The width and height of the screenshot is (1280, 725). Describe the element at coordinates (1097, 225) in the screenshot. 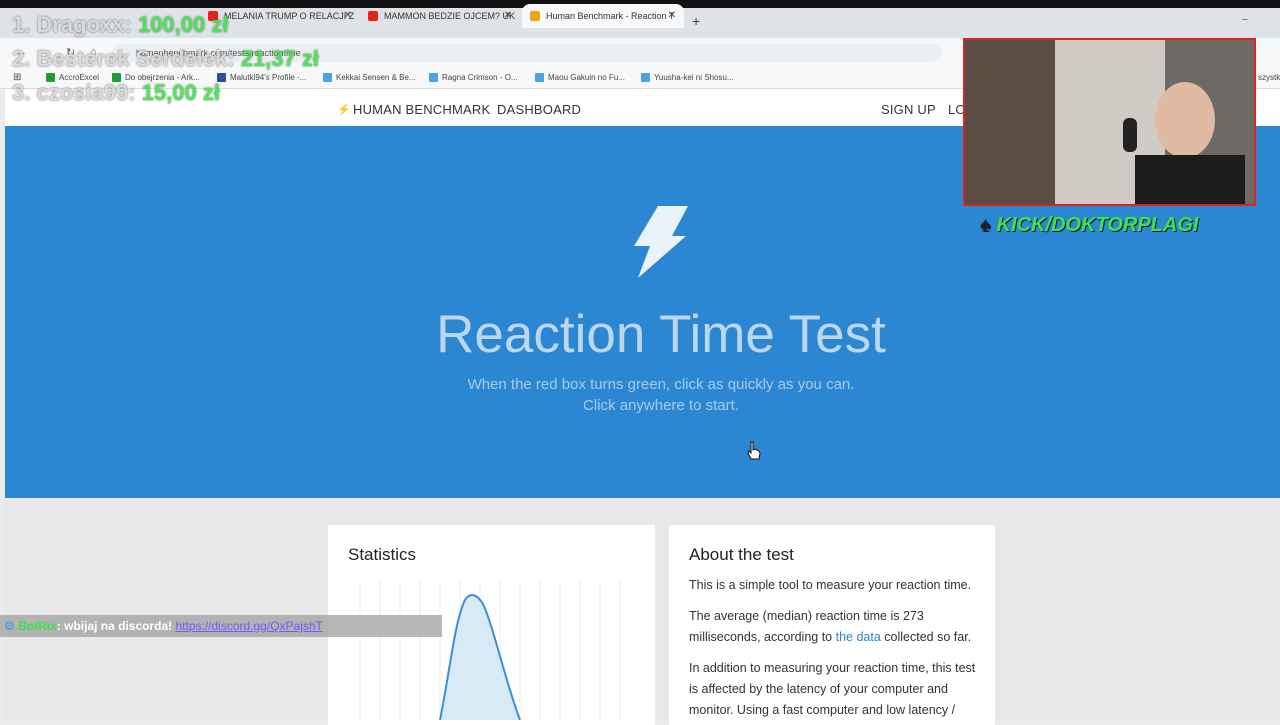

I see `kick-text: KICK/DOKTORPLAGI` at that location.